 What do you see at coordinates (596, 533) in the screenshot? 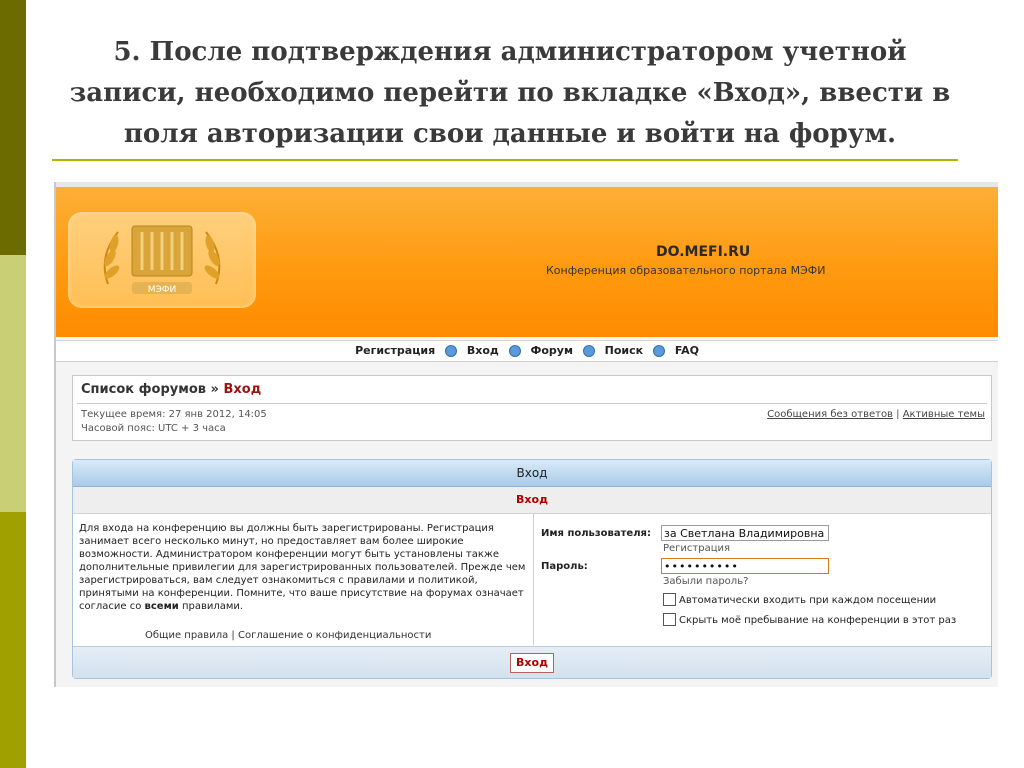
I see `username-label: Имя пользователя:` at bounding box center [596, 533].